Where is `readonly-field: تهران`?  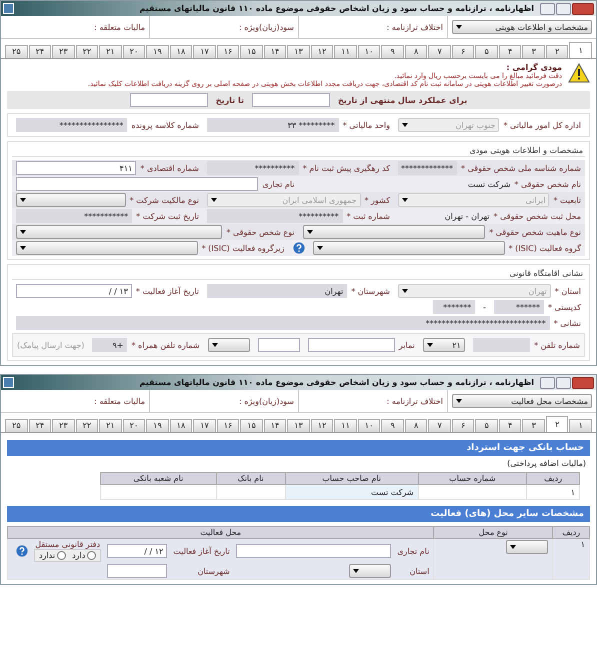 readonly-field: تهران is located at coordinates (277, 291).